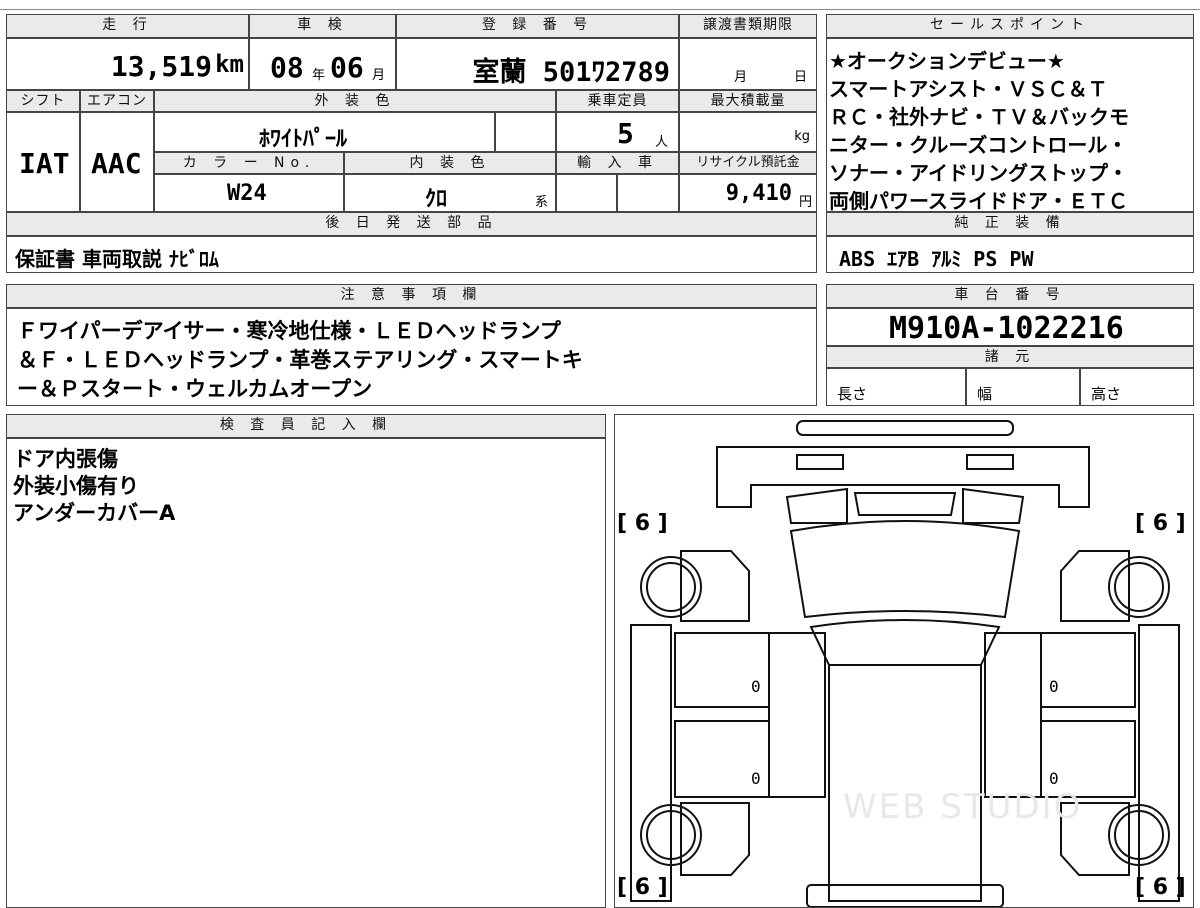 Image resolution: width=1200 pixels, height=908 pixels. What do you see at coordinates (450, 163) in the screenshot?
I see `interior-color-header: 内 装 色` at bounding box center [450, 163].